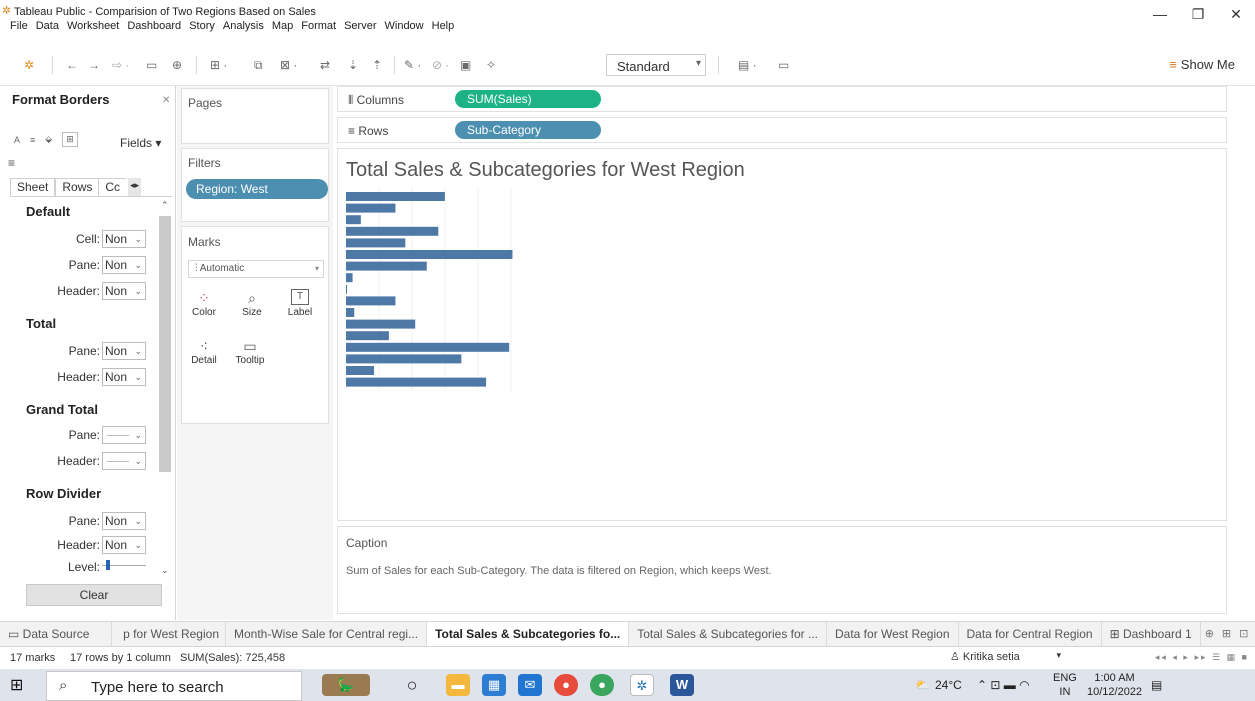 The height and width of the screenshot is (701, 1255). Describe the element at coordinates (1209, 634) in the screenshot. I see `new-worksheet-tab-icon: ⊕` at that location.